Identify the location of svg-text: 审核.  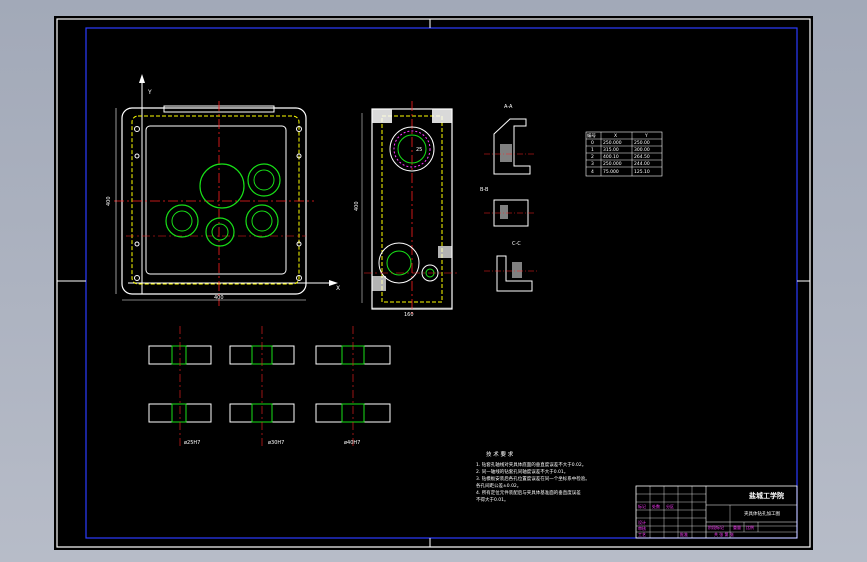
(642, 528).